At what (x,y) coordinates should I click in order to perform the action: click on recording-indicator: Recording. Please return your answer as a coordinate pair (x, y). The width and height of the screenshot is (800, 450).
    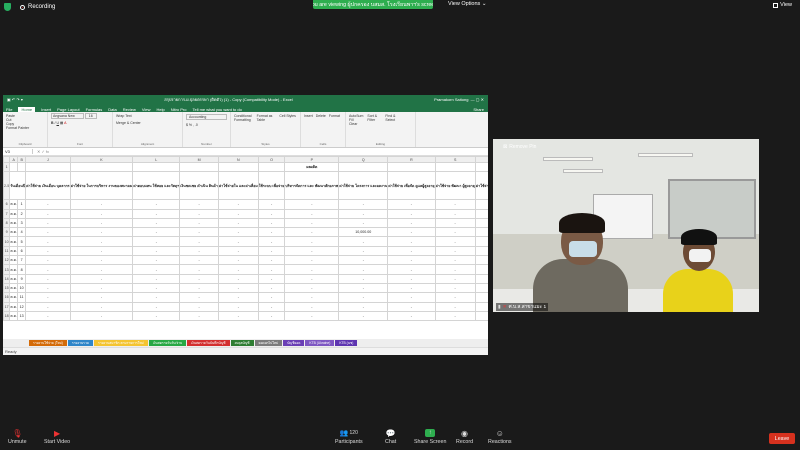
    Looking at the image, I should click on (29, 7).